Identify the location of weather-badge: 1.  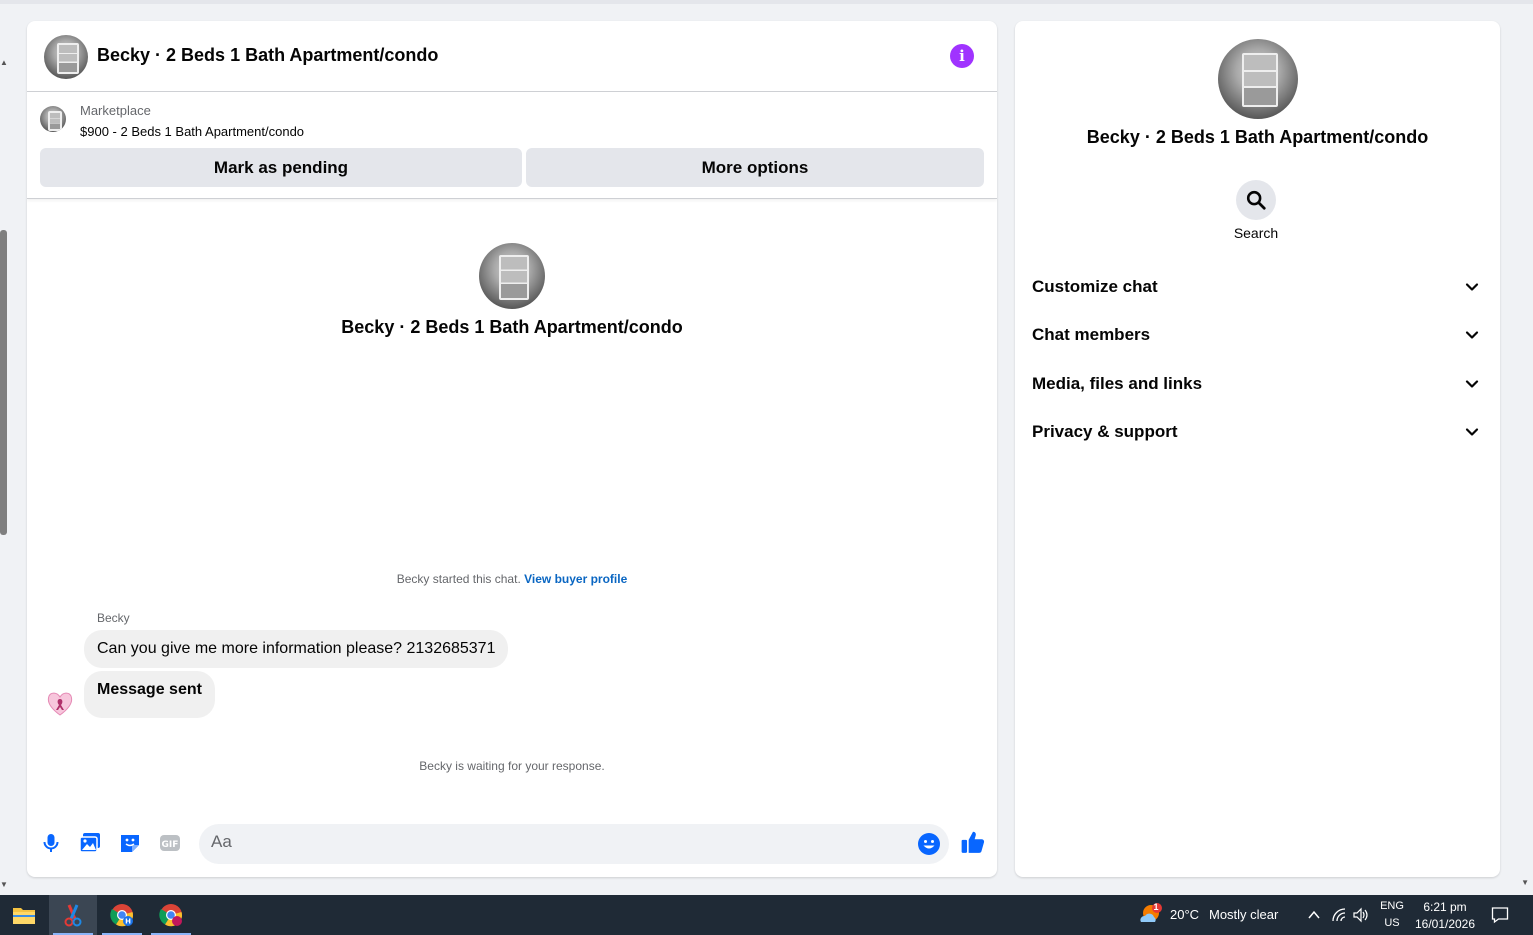
(1156, 907).